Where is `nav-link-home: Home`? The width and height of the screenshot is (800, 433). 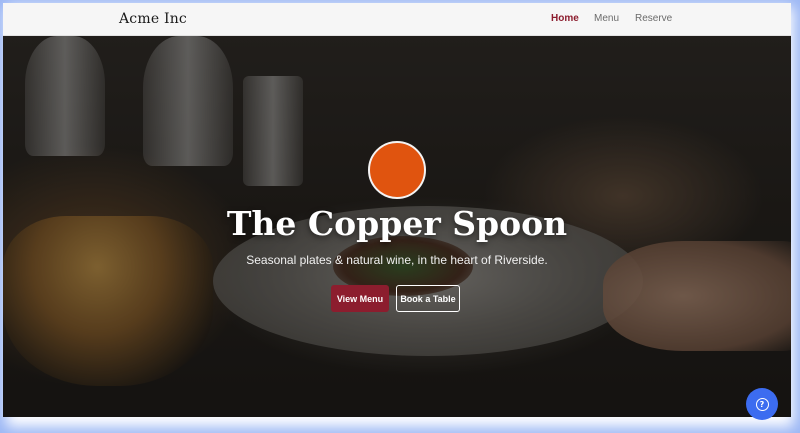
nav-link-home: Home is located at coordinates (565, 18).